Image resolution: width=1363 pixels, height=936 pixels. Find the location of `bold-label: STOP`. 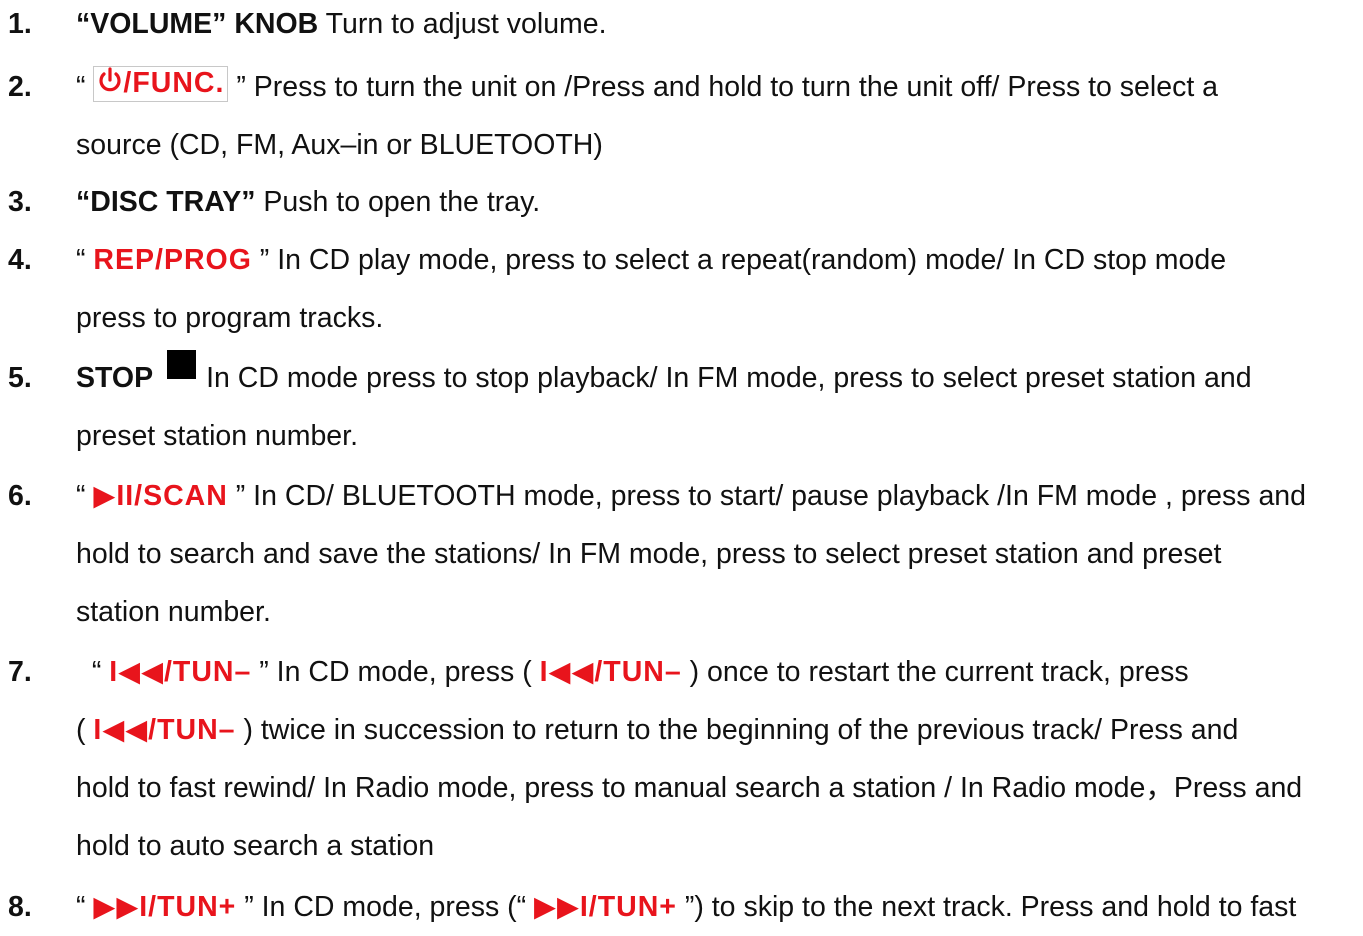

bold-label: STOP is located at coordinates (115, 378).